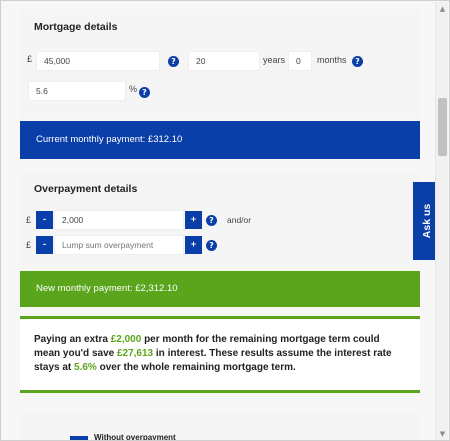 This screenshot has height=441, width=450. What do you see at coordinates (119, 220) in the screenshot?
I see `monthly-overpayment-input` at bounding box center [119, 220].